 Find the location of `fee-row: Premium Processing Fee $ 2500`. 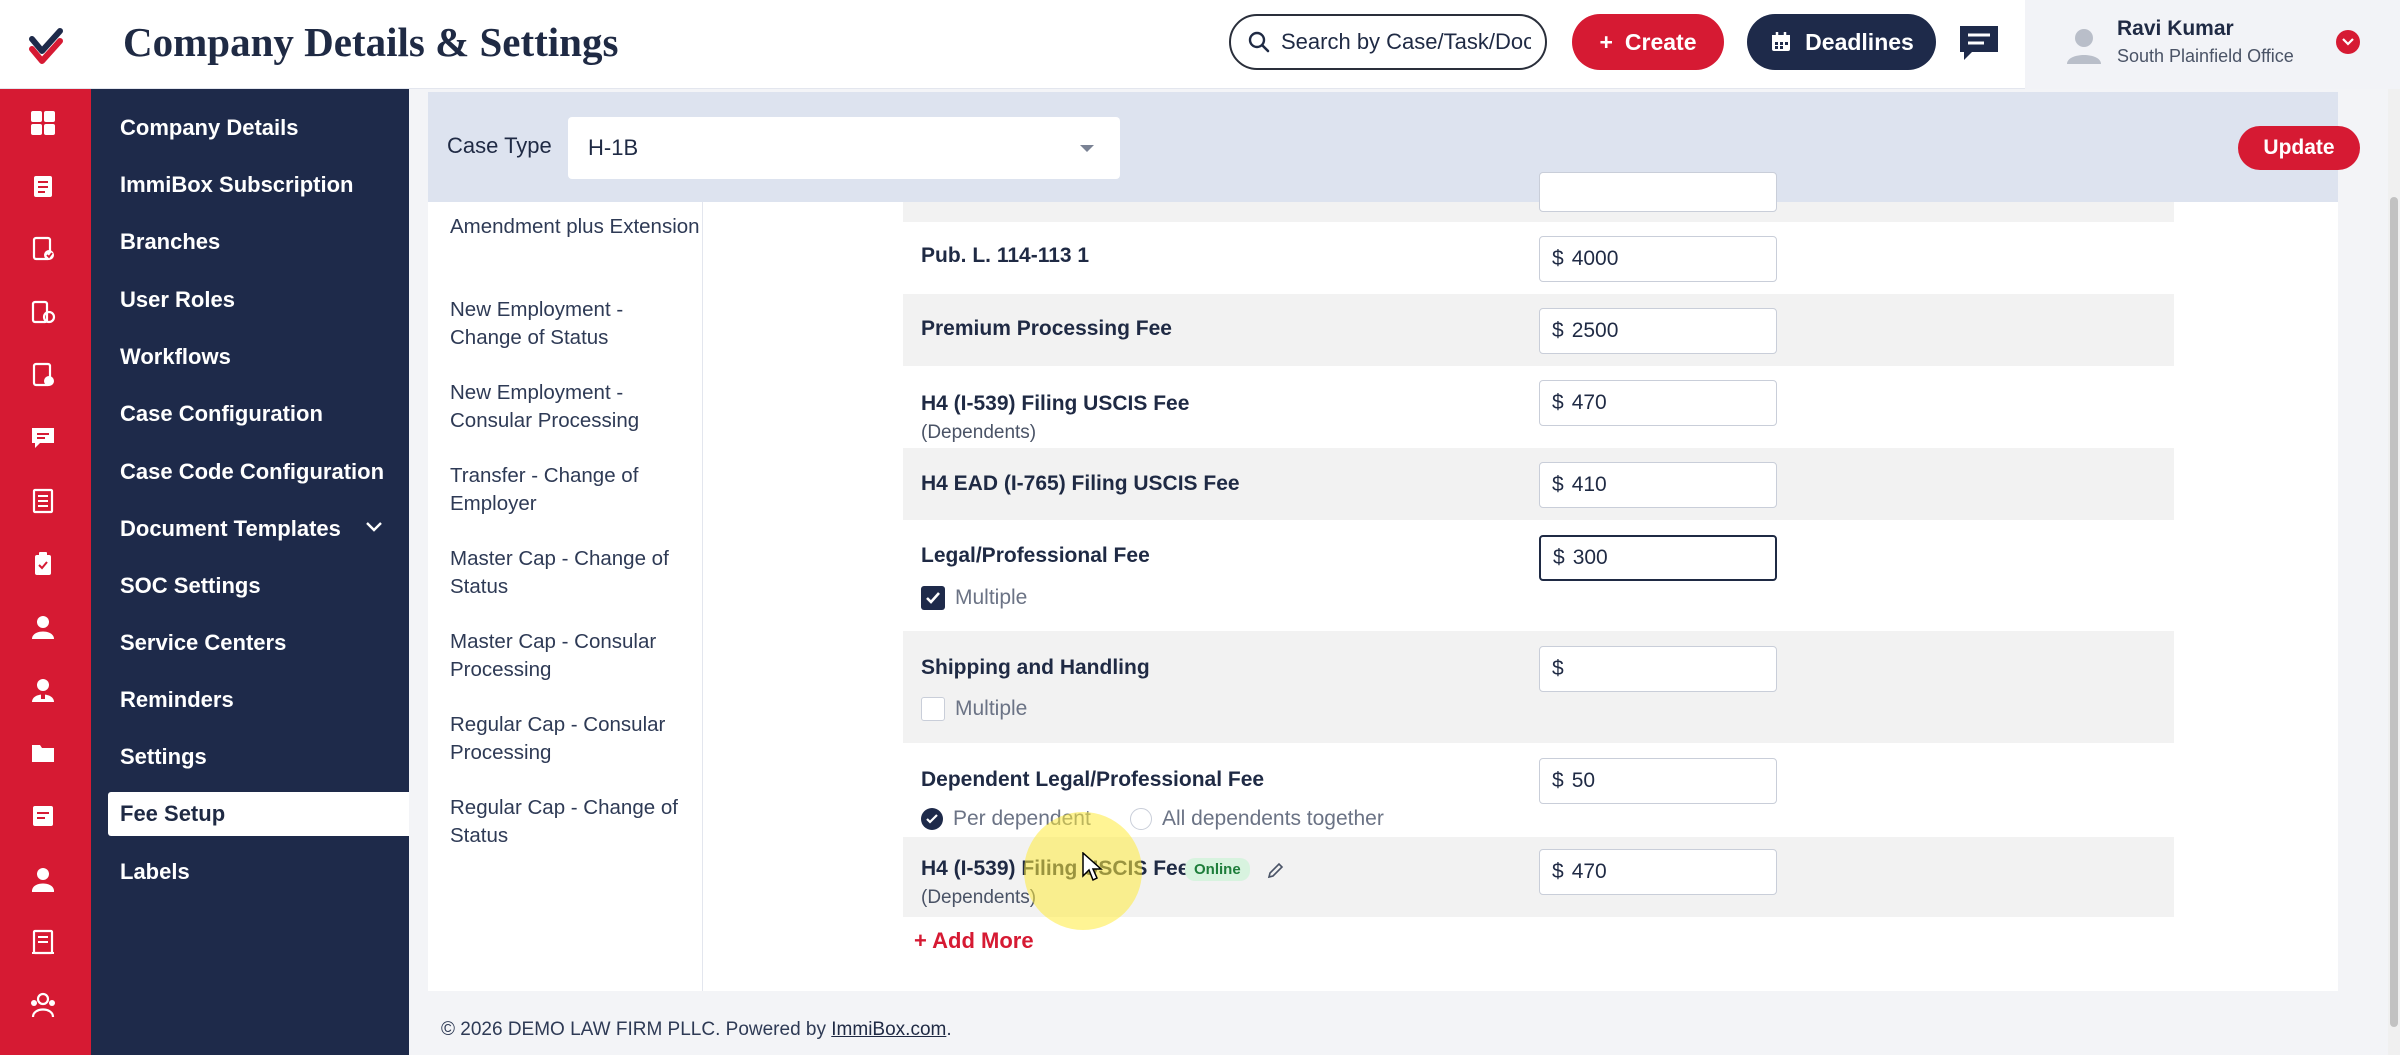

fee-row: Premium Processing Fee $ 2500 is located at coordinates (1538, 330).